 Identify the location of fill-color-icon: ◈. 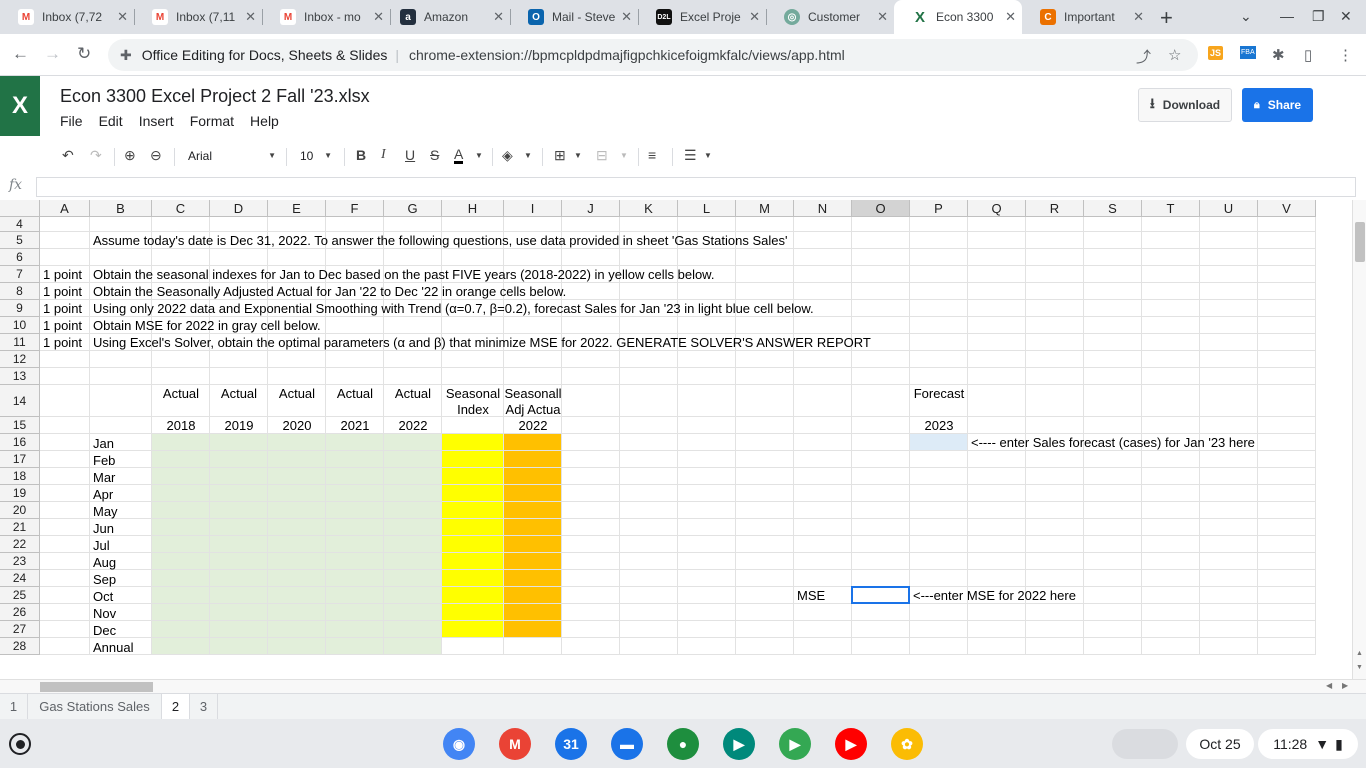
(507, 155).